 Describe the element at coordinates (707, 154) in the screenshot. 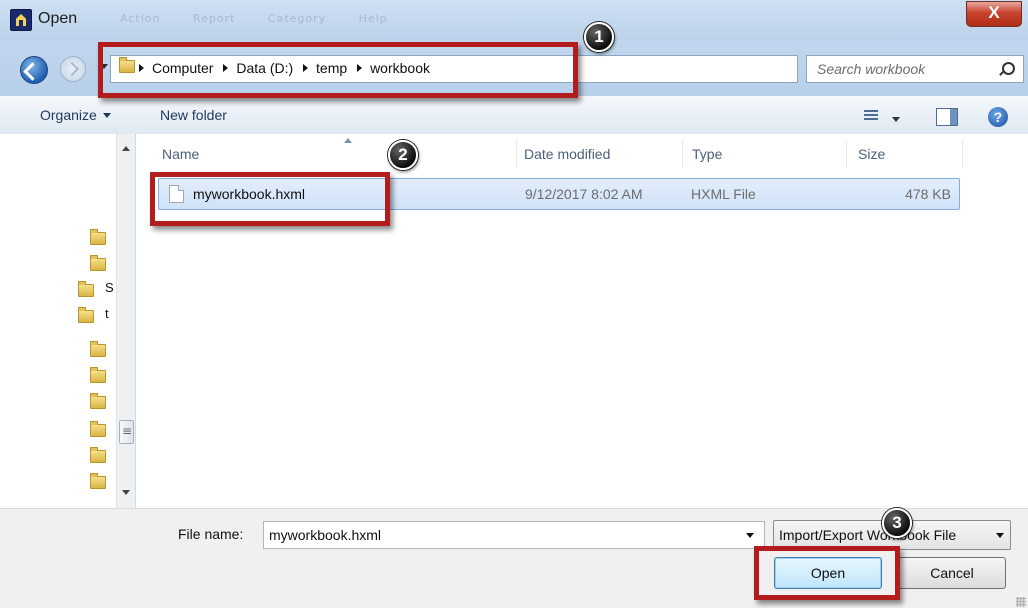

I see `column-header-type: Type` at that location.